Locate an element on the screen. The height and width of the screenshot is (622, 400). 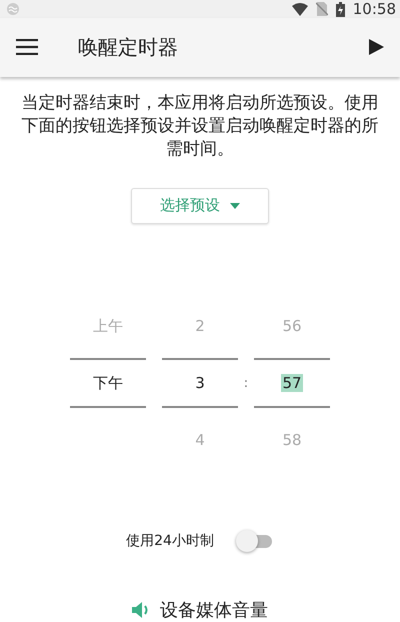
description-text: 当定时器结束时，本应用将启动所选预设。使用下面的按钮选择预设并设置启动唤醒定时器的所需时间。 is located at coordinates (200, 125).